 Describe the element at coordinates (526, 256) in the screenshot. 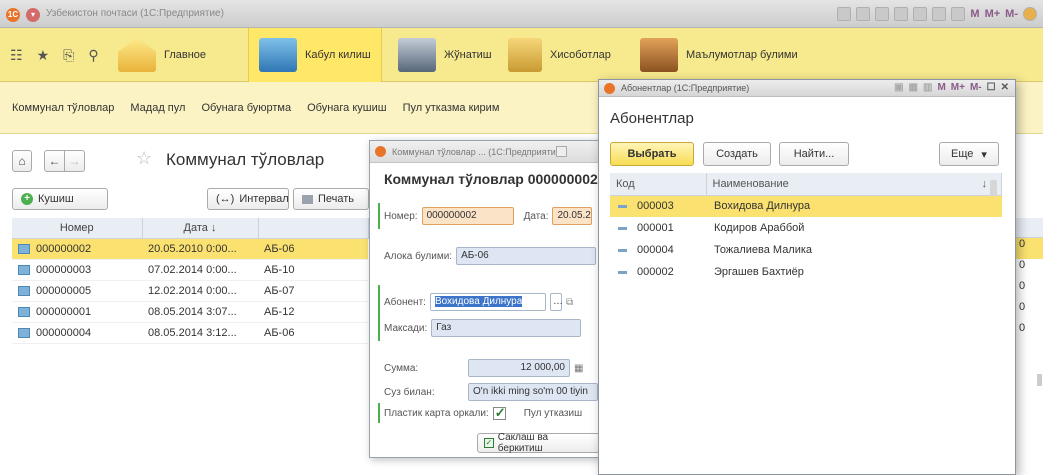

I see `dept-field: АБ-06` at that location.